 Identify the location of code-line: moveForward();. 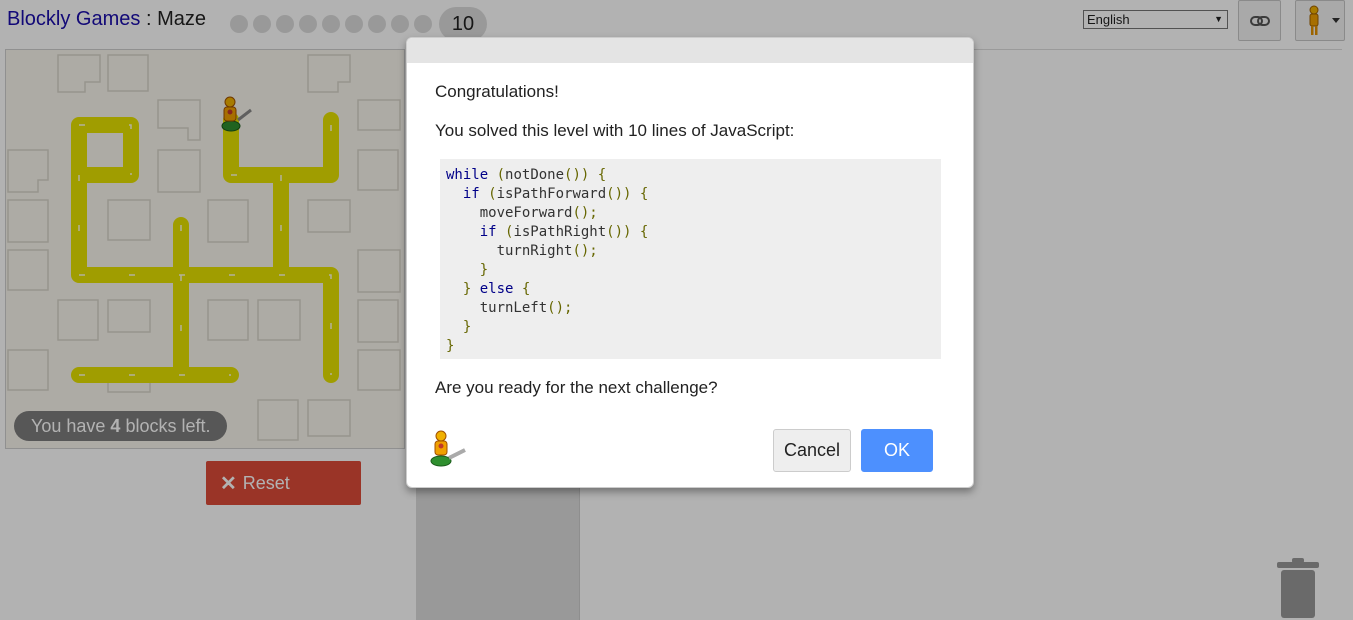
(522, 213).